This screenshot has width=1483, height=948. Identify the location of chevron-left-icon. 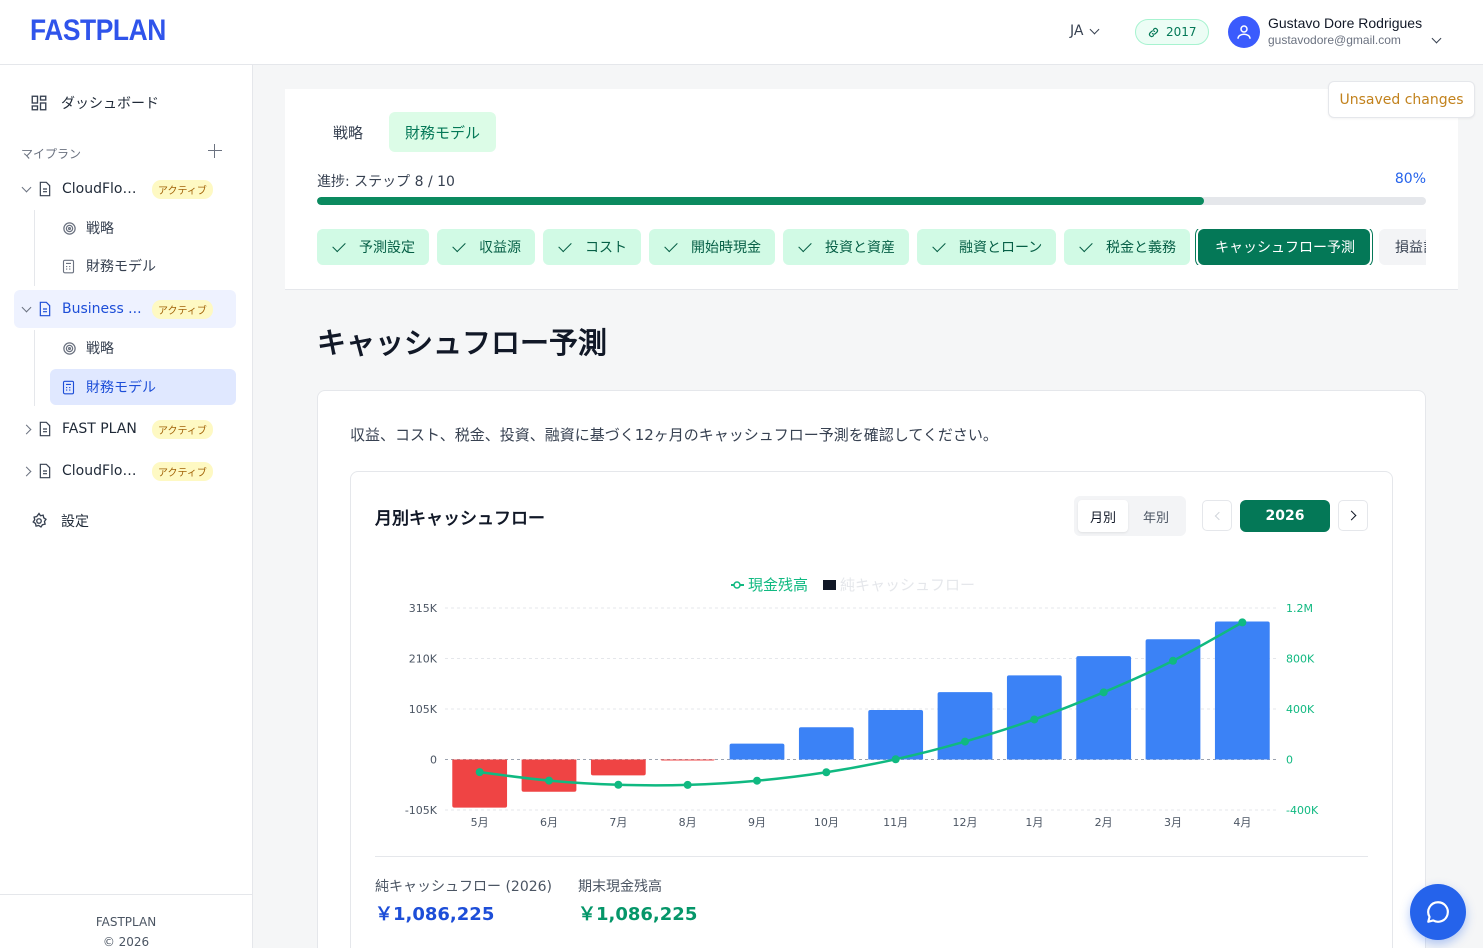
(1218, 515).